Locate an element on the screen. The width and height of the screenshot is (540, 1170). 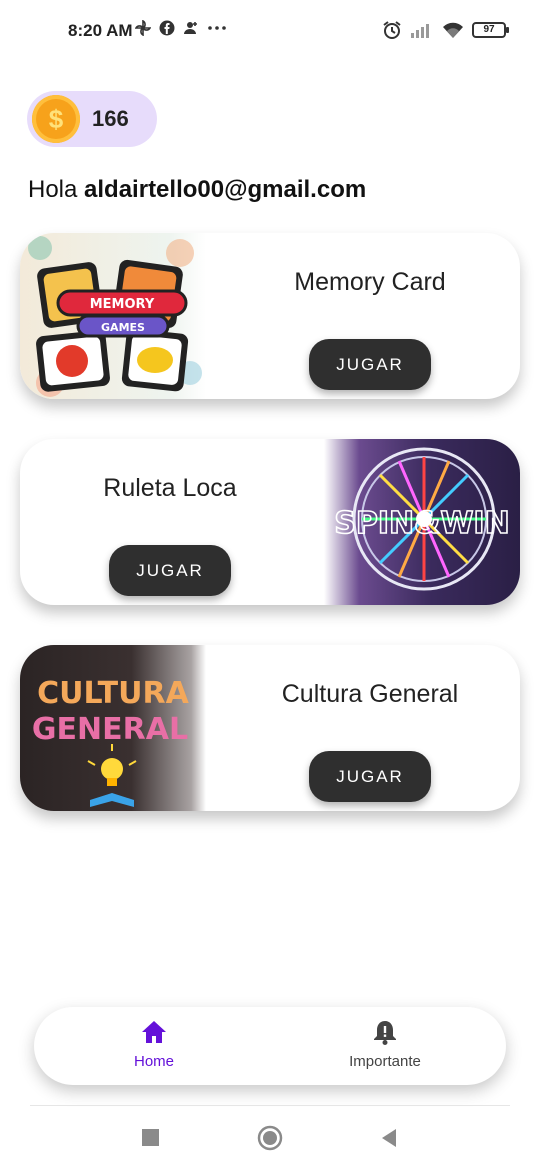
nav-item-home: Home is located at coordinates (154, 1044).